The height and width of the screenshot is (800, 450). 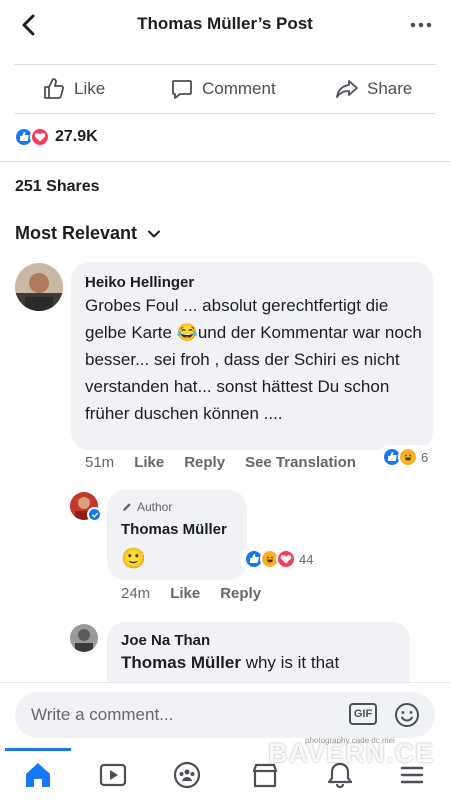 What do you see at coordinates (100, 462) in the screenshot?
I see `comment-time: 51m` at bounding box center [100, 462].